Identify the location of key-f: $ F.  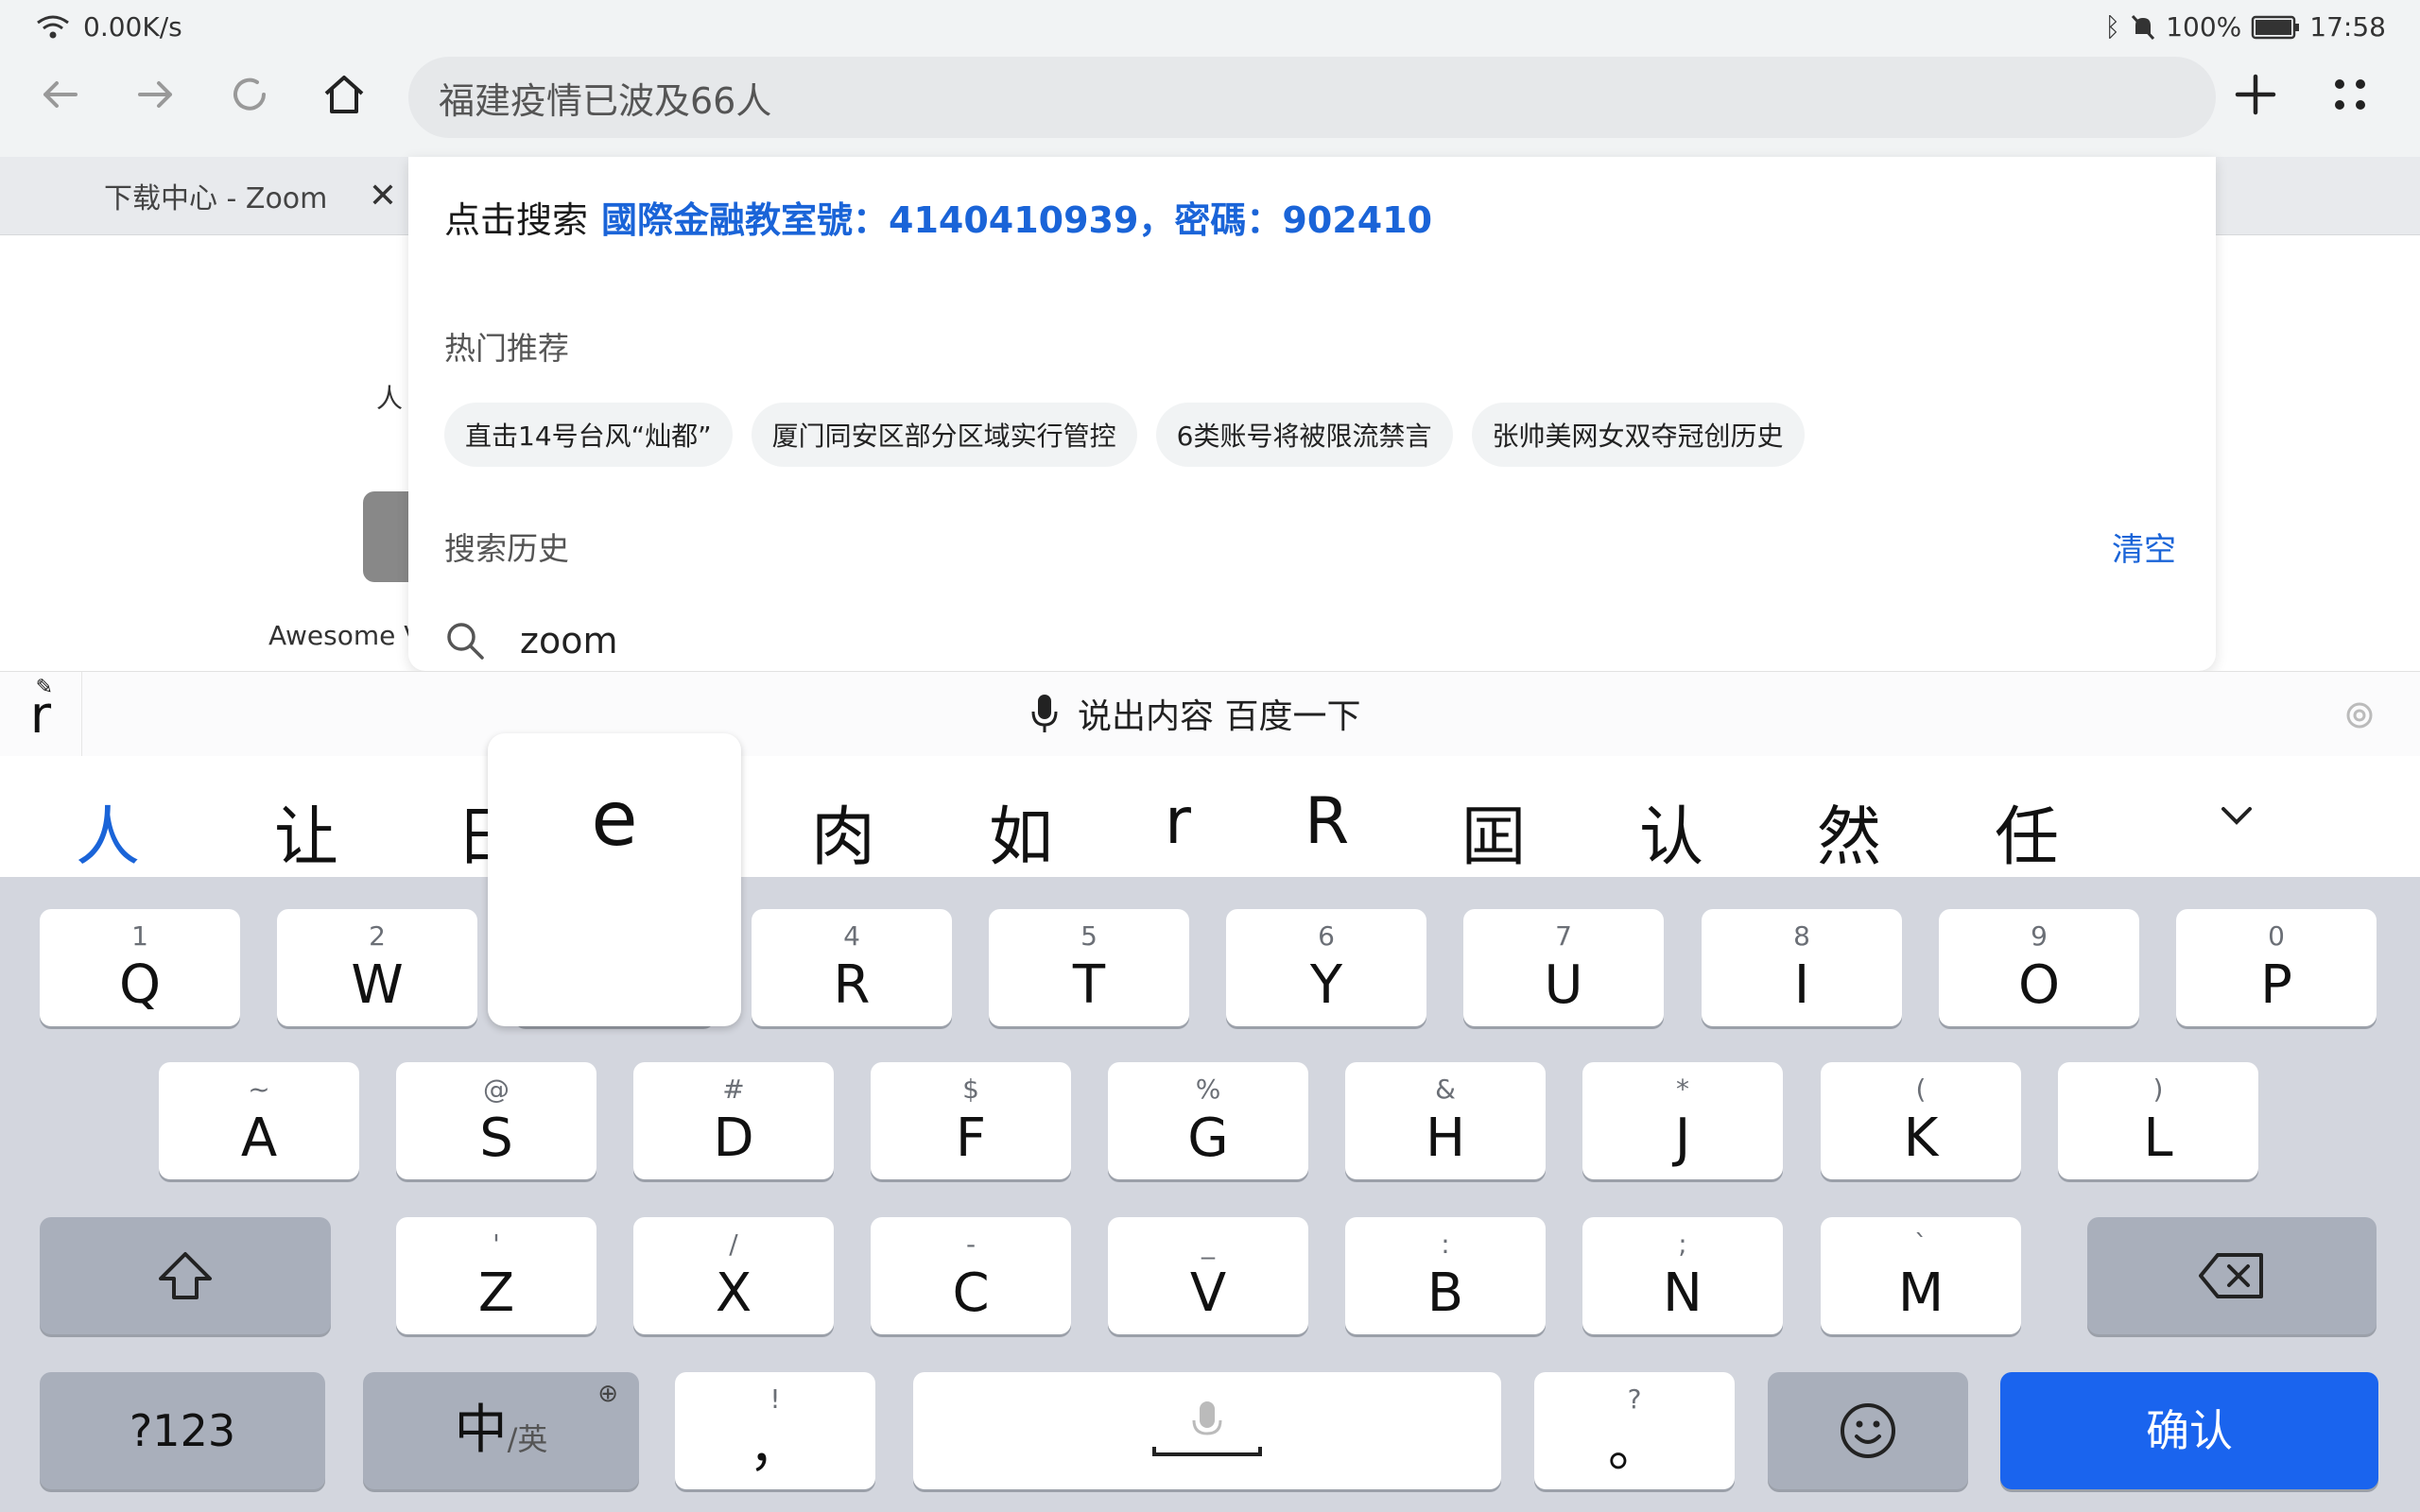
(971, 1120).